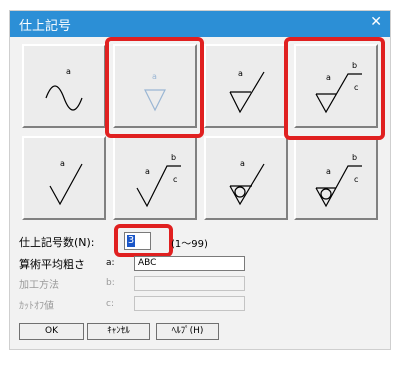 Image resolution: width=400 pixels, height=367 pixels. What do you see at coordinates (334, 88) in the screenshot?
I see `highlight-triangle-check-bc-symbol` at bounding box center [334, 88].